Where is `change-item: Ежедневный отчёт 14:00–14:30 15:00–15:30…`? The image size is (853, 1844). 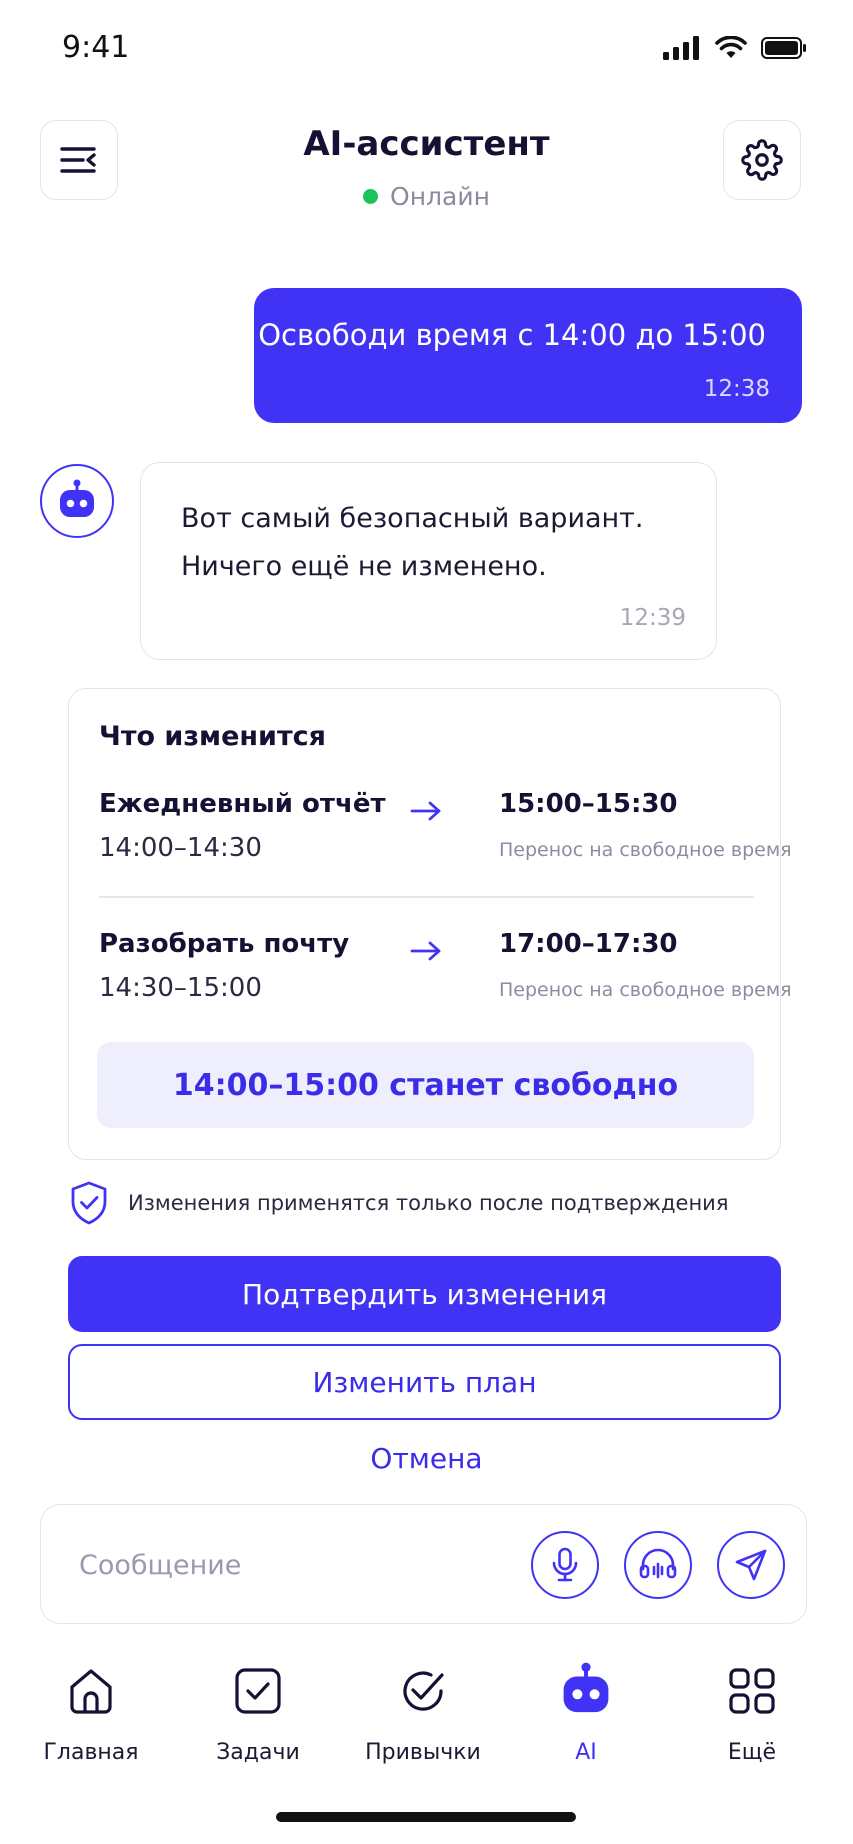 change-item: Ежедневный отчёт 14:00–14:30 15:00–15:30… is located at coordinates (445, 849).